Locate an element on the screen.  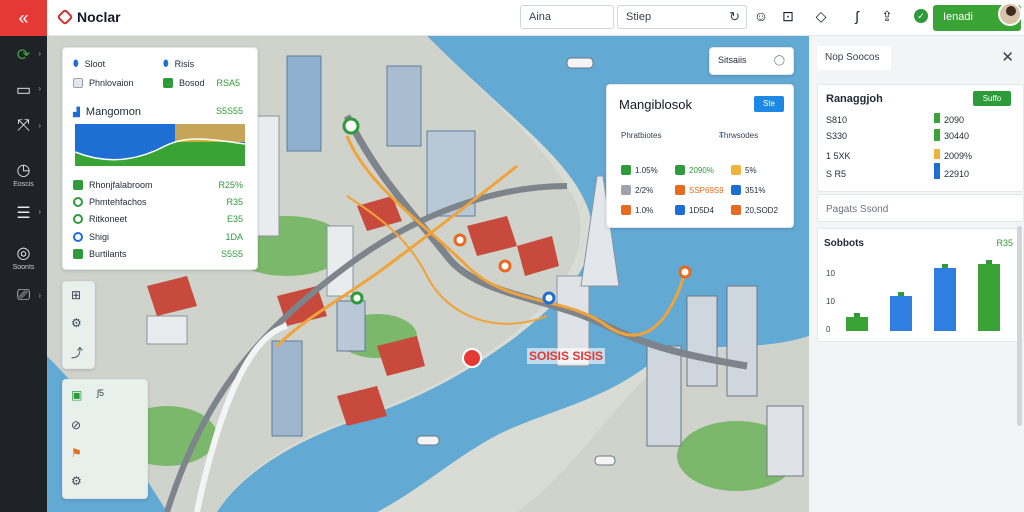
bar-chart-card: Sobbots R35 10 10 0 is located at coordinates (920, 285).